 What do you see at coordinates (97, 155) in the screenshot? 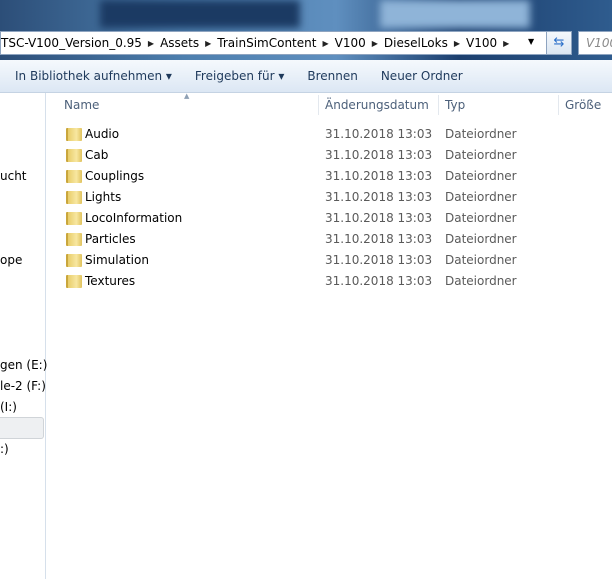
I see `file-name: Cab` at bounding box center [97, 155].